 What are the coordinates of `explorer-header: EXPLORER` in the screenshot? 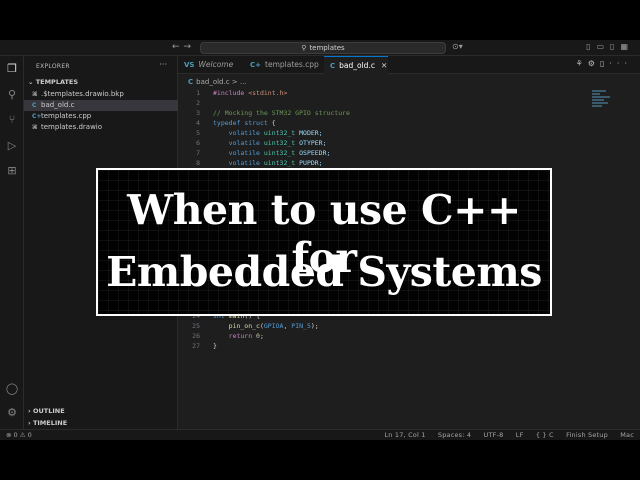 It's located at (53, 66).